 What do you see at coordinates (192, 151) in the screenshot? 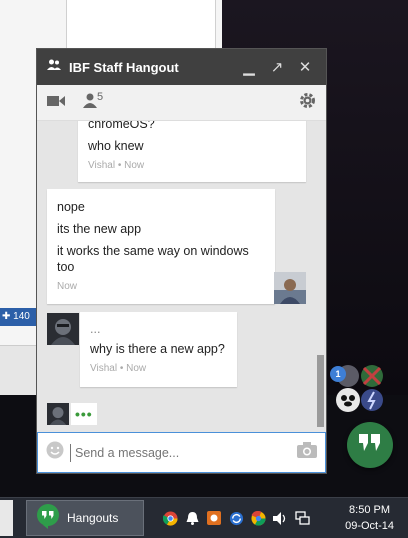
I see `message-bubble: chromeOS? who knew Vishal • Now` at bounding box center [192, 151].